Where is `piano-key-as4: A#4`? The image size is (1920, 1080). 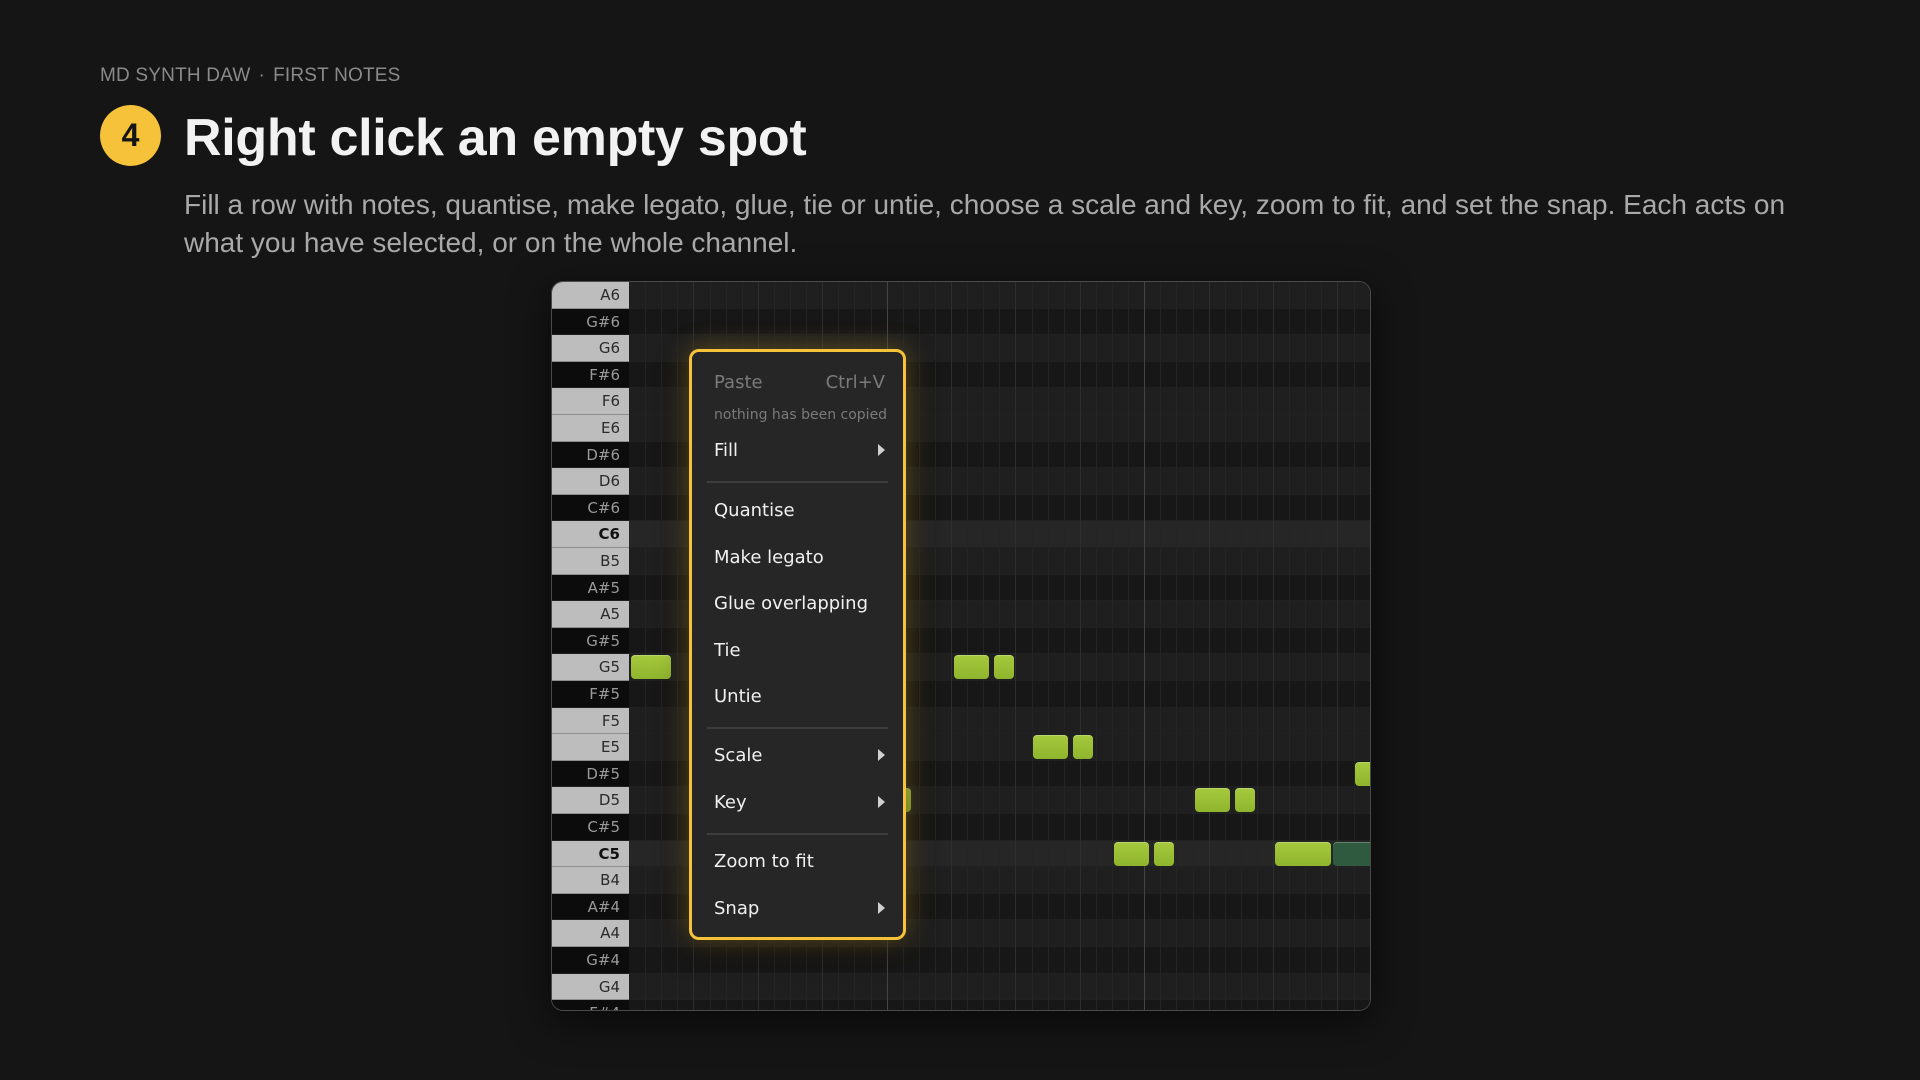
piano-key-as4: A#4 is located at coordinates (590, 907).